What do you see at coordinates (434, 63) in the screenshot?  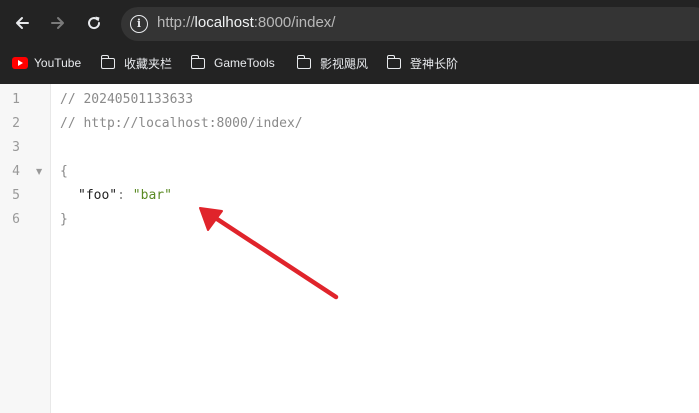 I see `bookmark-label: 登神长阶` at bounding box center [434, 63].